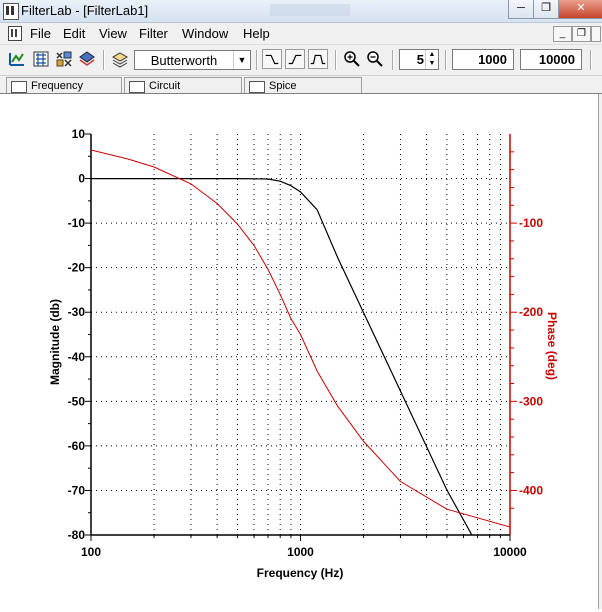  What do you see at coordinates (375, 59) in the screenshot?
I see `zoom-out-icon` at bounding box center [375, 59].